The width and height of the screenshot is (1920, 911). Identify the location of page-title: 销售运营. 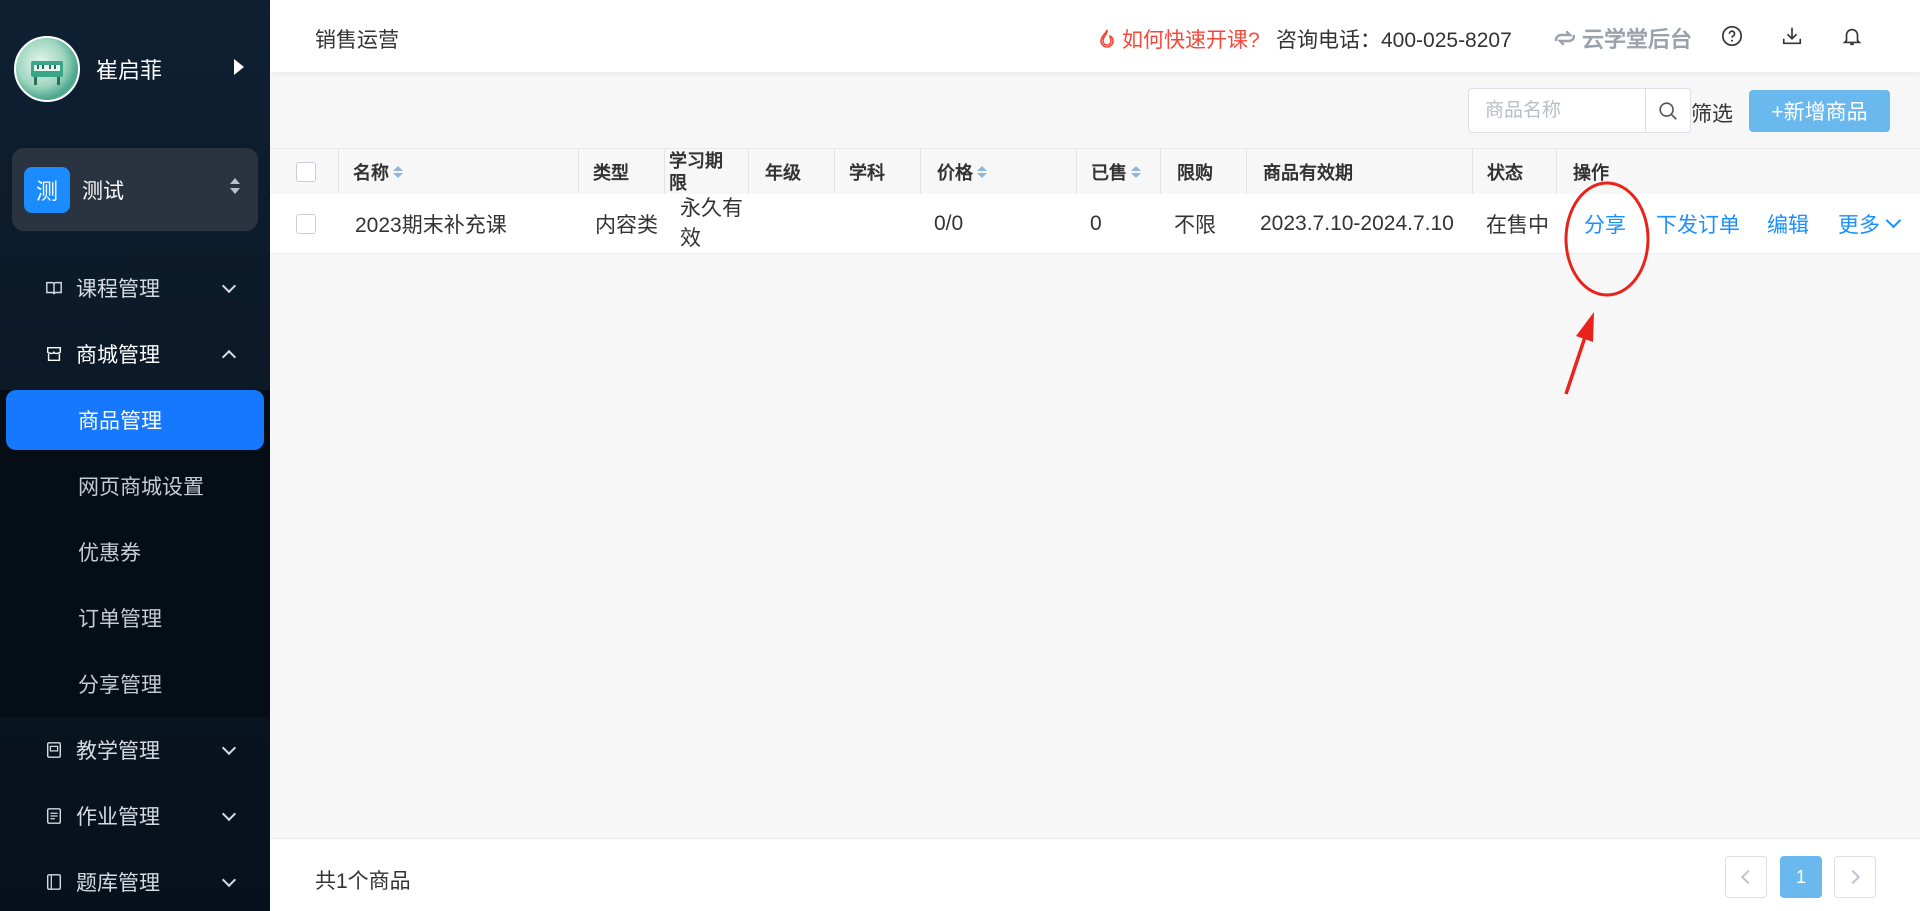
(357, 40).